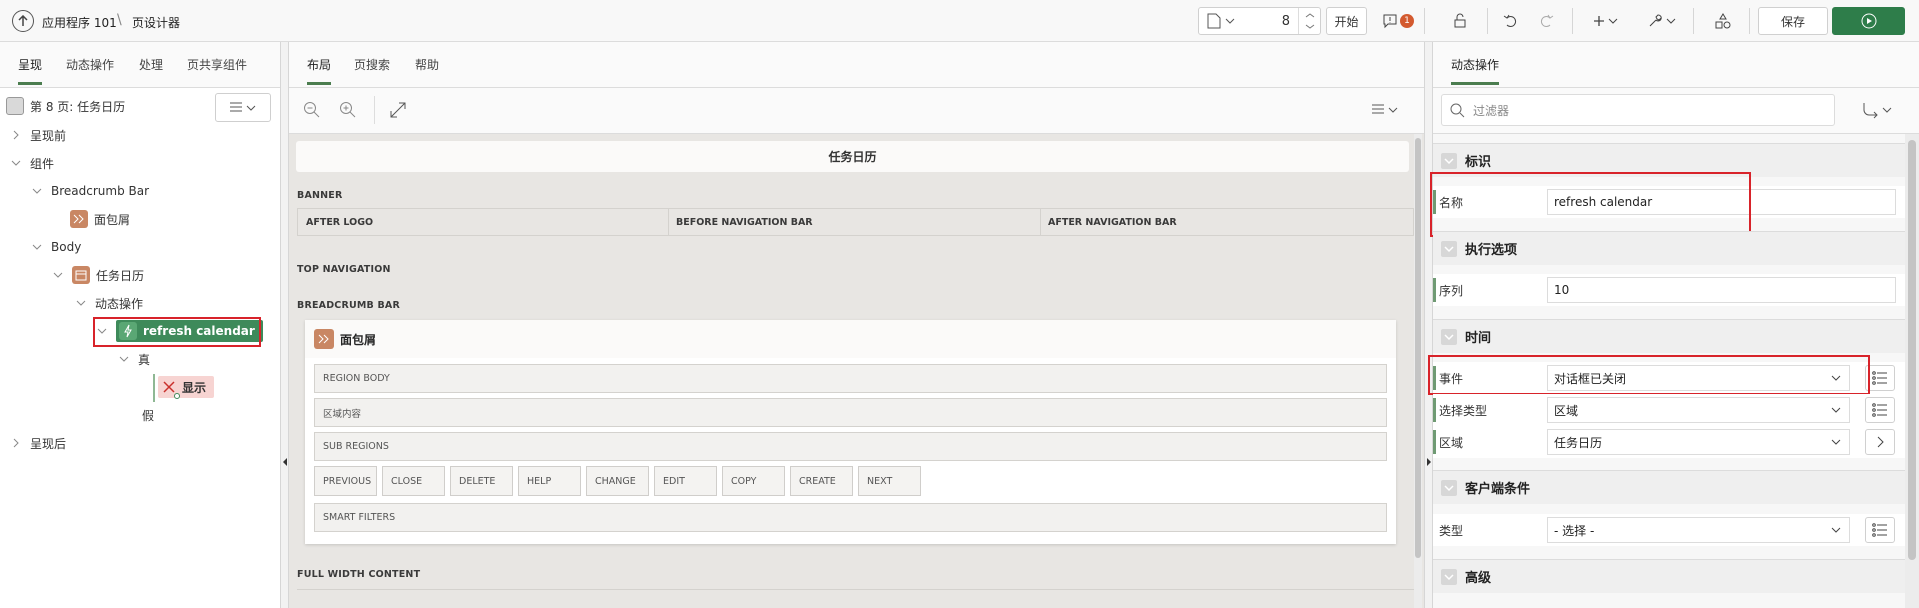 This screenshot has height=608, width=1919. What do you see at coordinates (855, 574) in the screenshot?
I see `position-full-width: FULL WIDTH CONTENT` at bounding box center [855, 574].